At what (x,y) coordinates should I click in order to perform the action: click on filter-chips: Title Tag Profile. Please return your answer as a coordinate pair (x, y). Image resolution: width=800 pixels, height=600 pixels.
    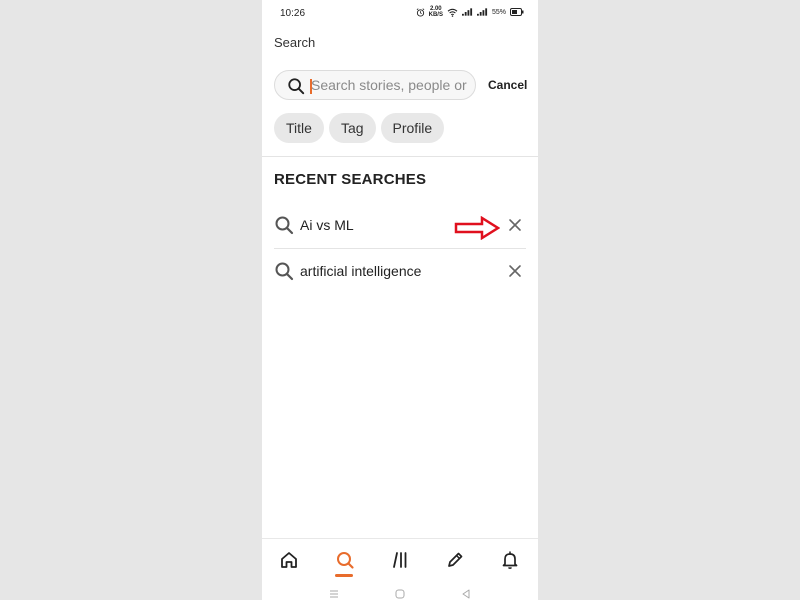
    Looking at the image, I should click on (359, 128).